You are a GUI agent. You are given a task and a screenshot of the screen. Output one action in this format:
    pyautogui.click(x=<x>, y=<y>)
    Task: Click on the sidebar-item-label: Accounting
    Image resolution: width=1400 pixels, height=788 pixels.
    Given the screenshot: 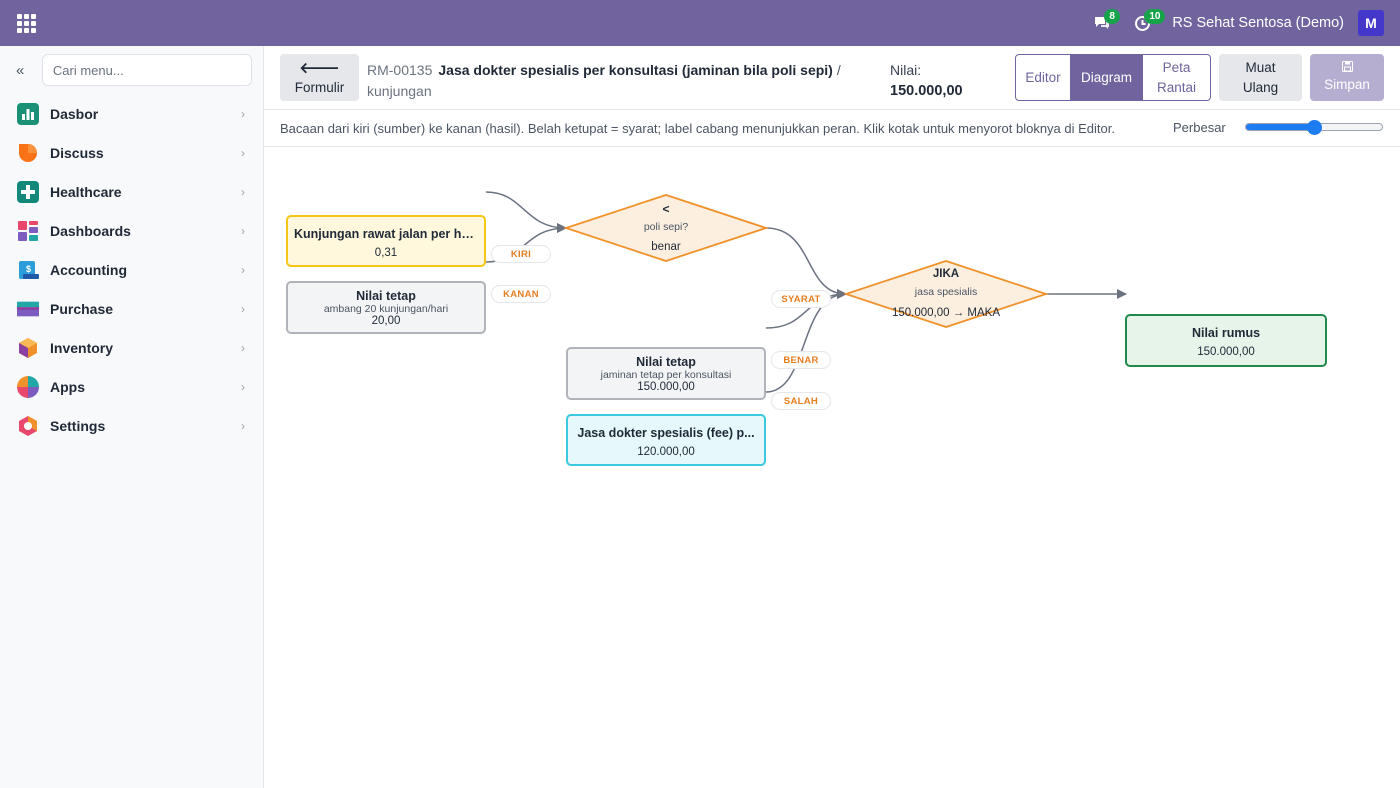 What is the action you would take?
    pyautogui.click(x=88, y=269)
    